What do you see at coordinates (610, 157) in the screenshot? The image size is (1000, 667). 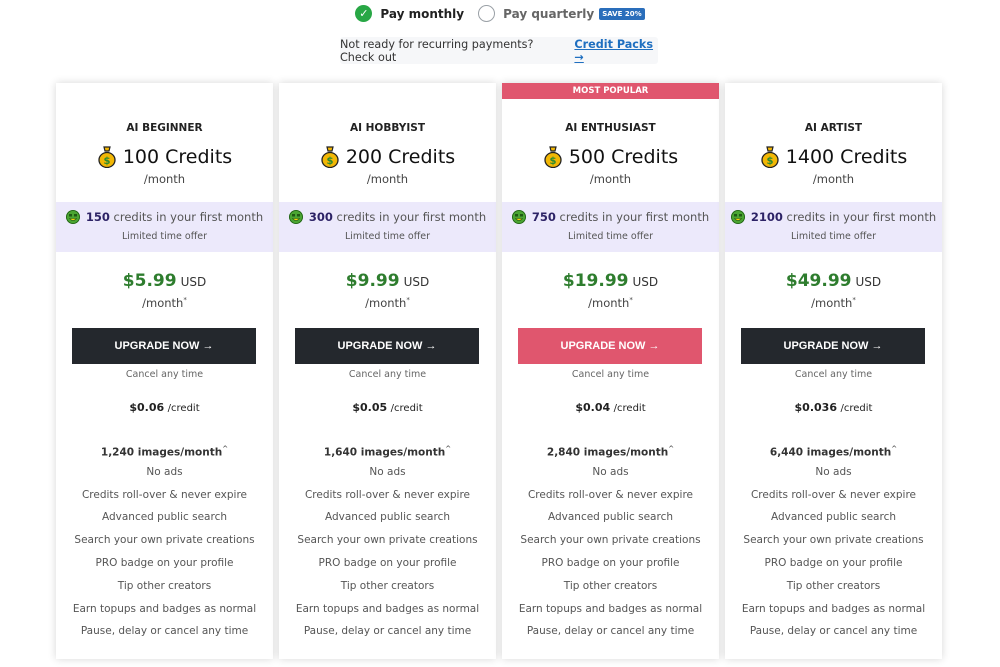 I see `plan-credits: $ 500 Credits` at bounding box center [610, 157].